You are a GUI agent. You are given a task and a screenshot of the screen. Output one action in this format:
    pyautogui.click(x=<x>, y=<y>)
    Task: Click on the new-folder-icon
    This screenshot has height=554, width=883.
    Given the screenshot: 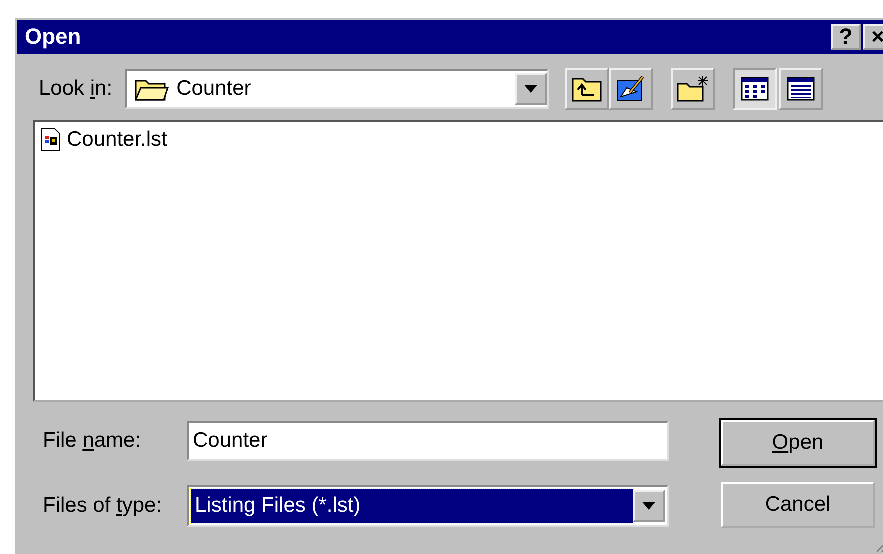 What is the action you would take?
    pyautogui.click(x=692, y=89)
    